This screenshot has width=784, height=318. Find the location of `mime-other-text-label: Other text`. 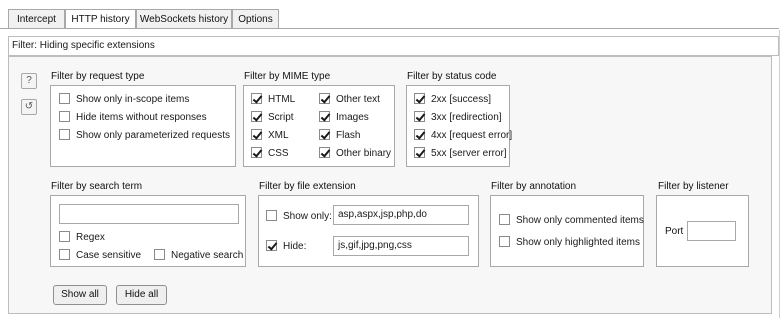

mime-other-text-label: Other text is located at coordinates (358, 99).